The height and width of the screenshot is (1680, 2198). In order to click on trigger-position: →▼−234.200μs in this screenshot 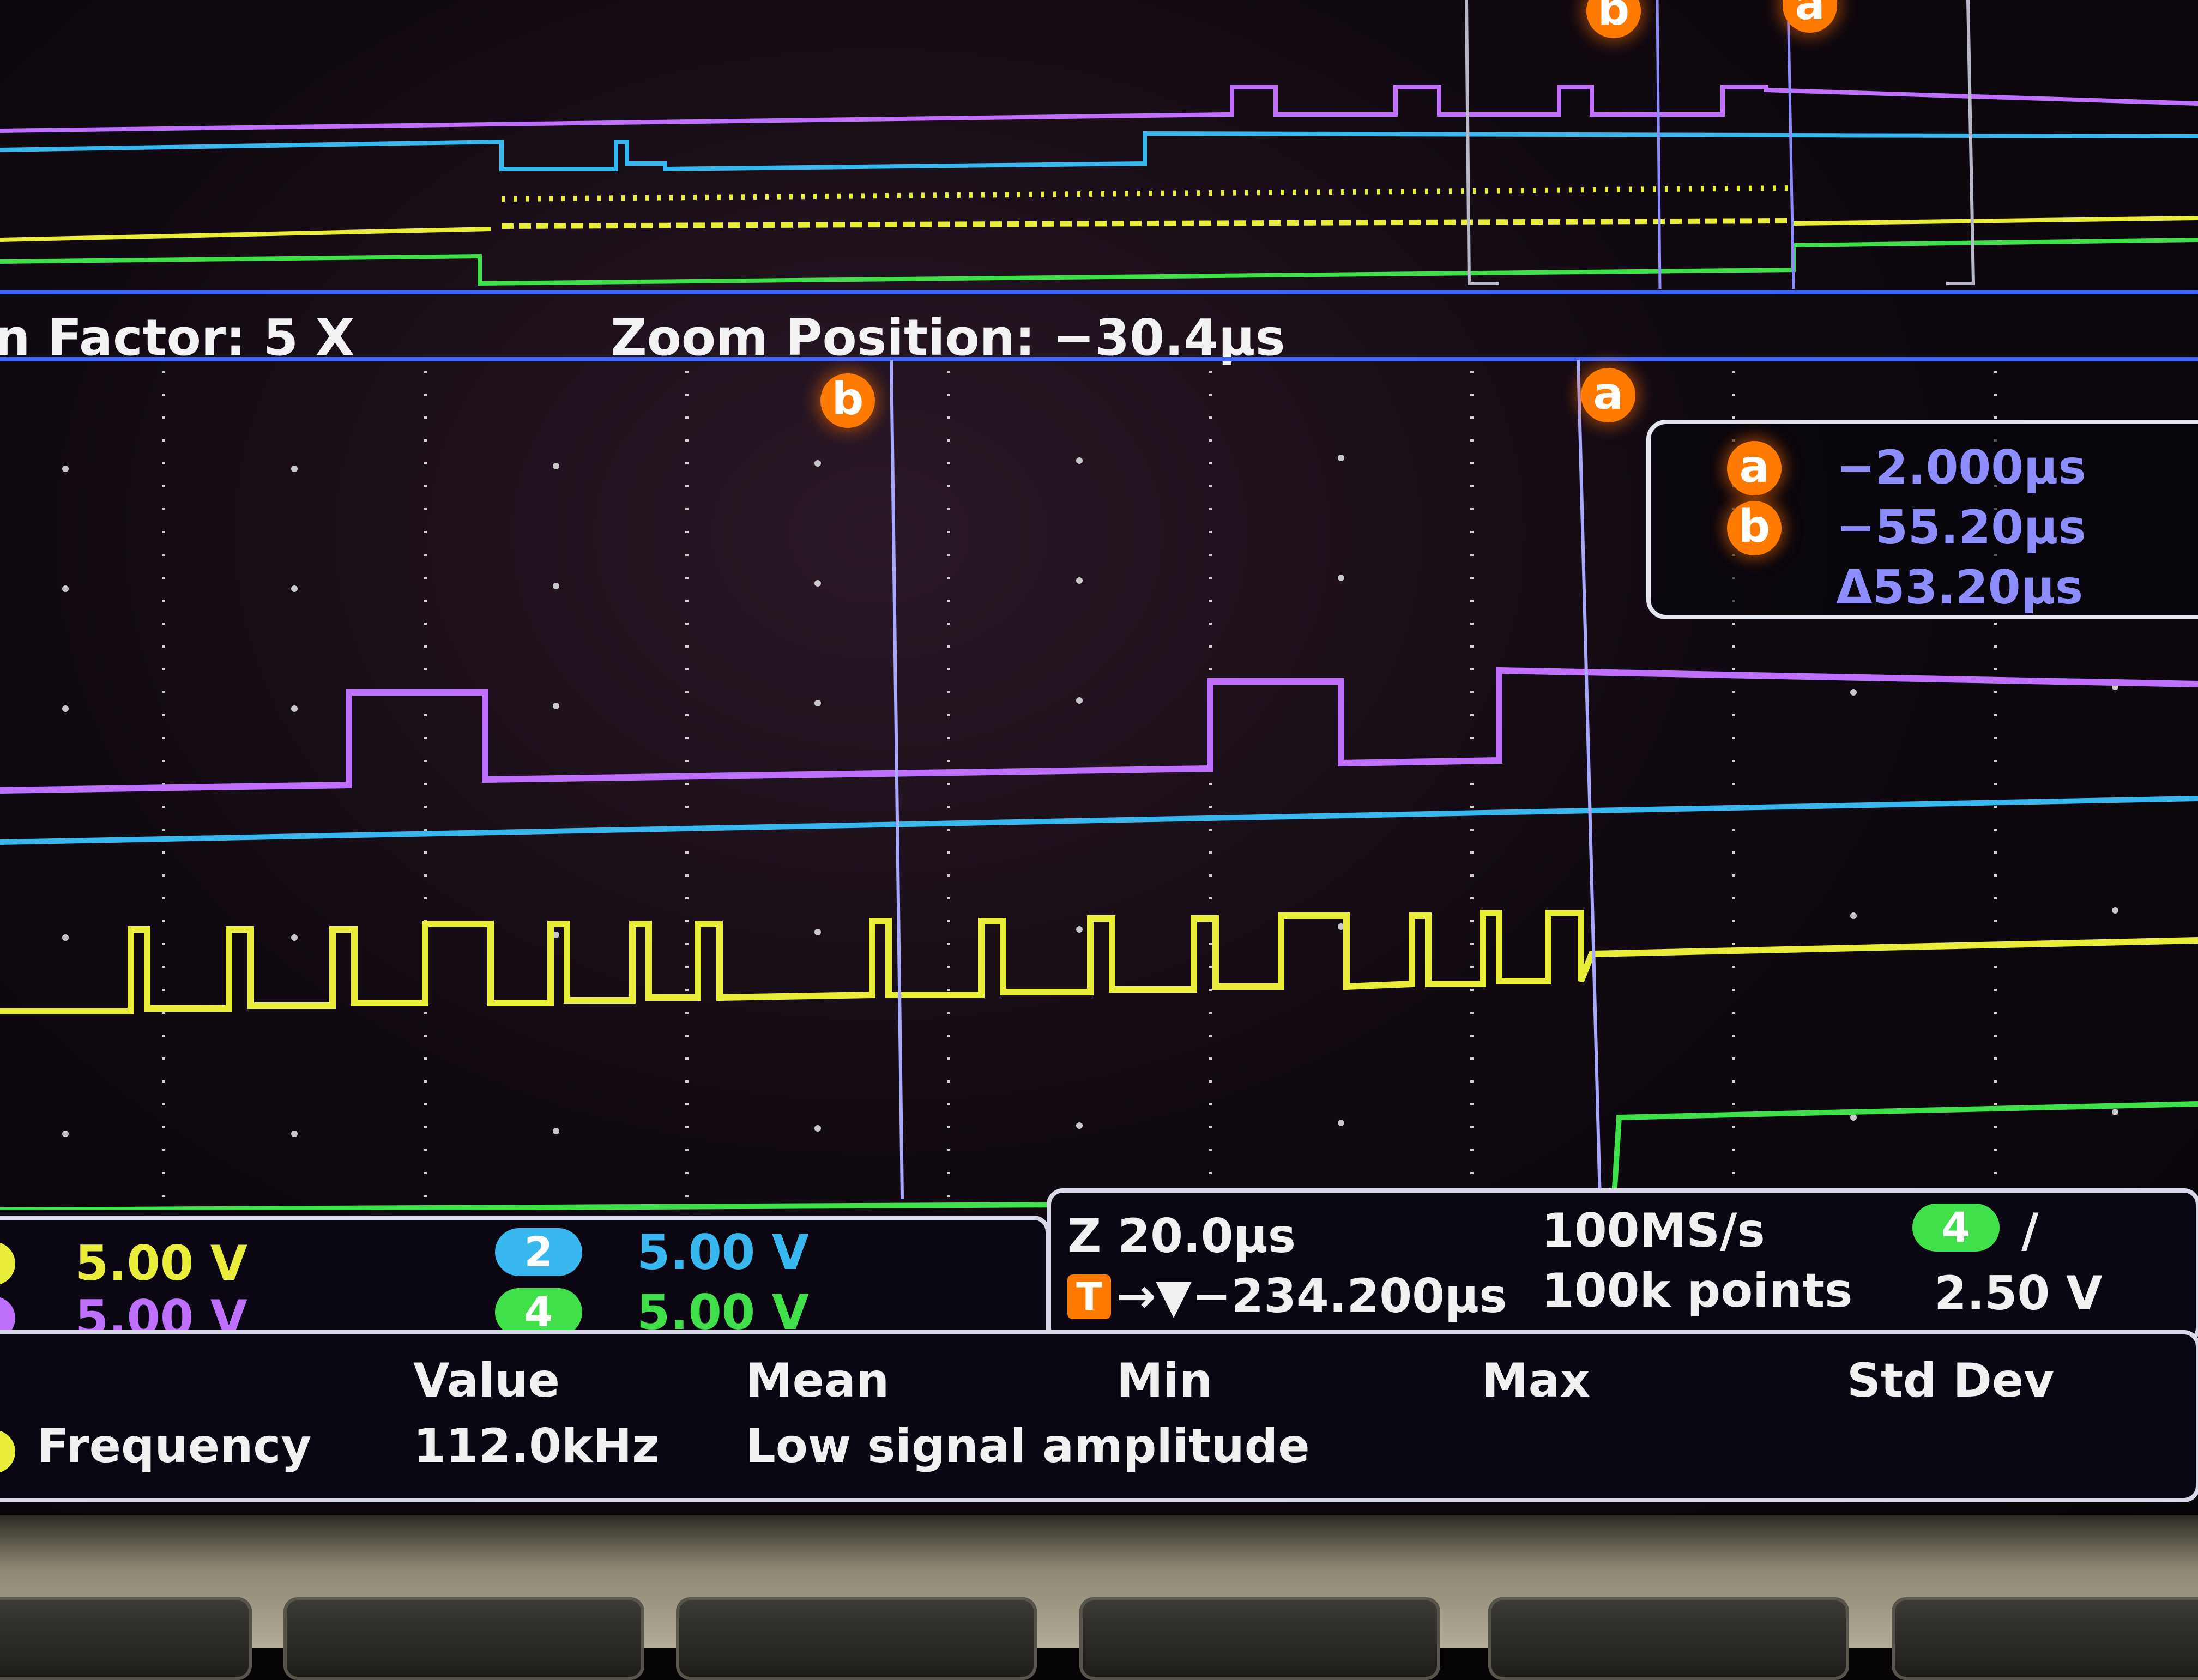, I will do `click(1311, 1296)`.